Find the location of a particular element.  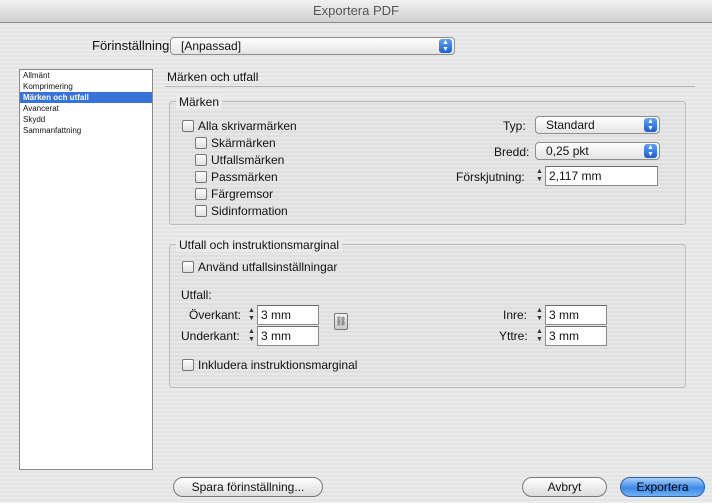

preset-label: Förinställning: is located at coordinates (132, 45).